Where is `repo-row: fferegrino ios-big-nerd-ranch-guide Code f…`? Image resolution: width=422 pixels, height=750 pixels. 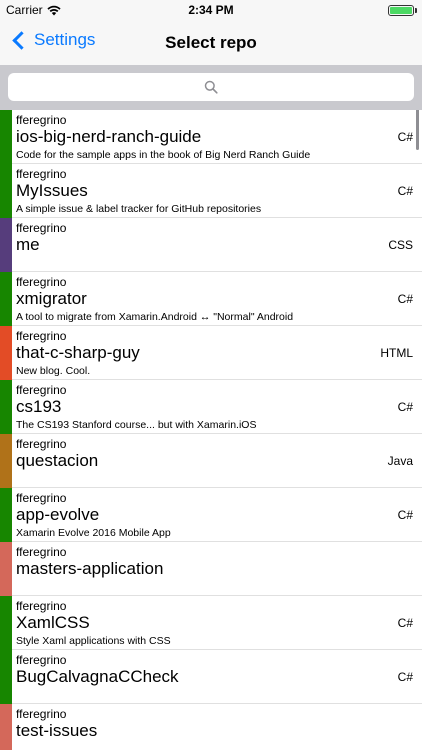
repo-row: fferegrino ios-big-nerd-ranch-guide Code f… is located at coordinates (211, 137).